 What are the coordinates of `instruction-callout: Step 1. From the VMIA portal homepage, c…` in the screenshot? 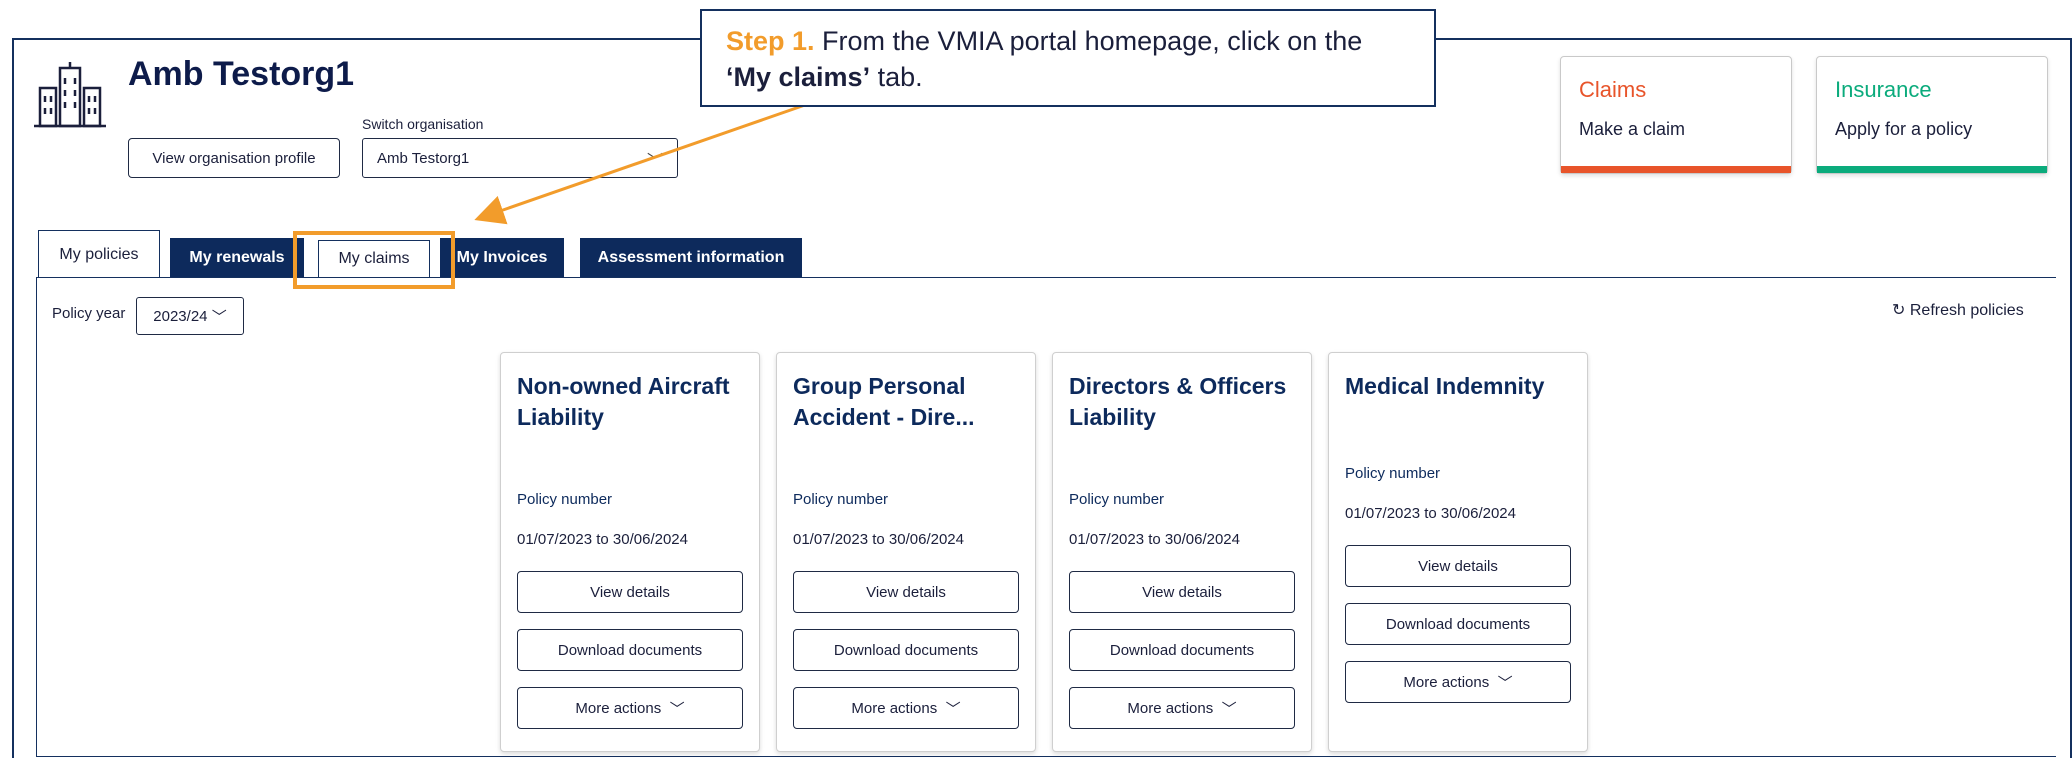 It's located at (1068, 58).